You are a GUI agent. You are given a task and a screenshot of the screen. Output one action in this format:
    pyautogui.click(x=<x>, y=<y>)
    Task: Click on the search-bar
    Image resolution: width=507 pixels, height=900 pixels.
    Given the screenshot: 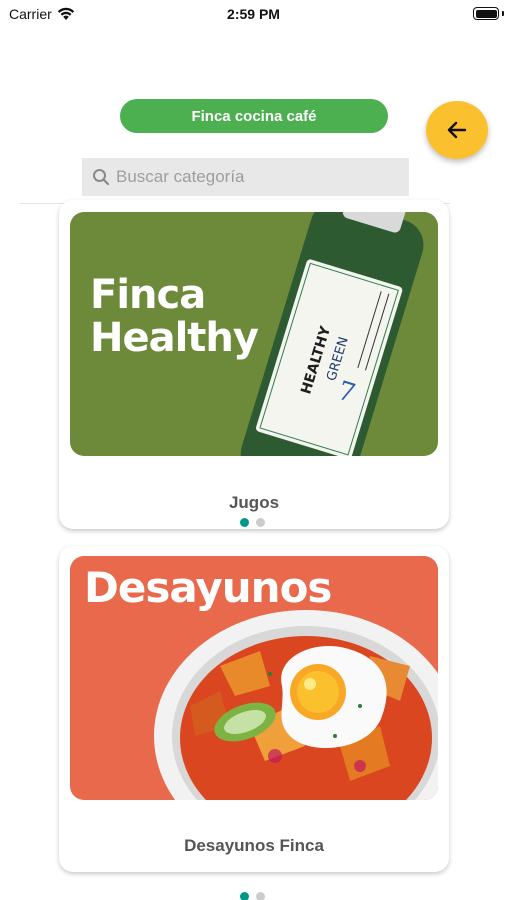 What is the action you would take?
    pyautogui.click(x=245, y=177)
    